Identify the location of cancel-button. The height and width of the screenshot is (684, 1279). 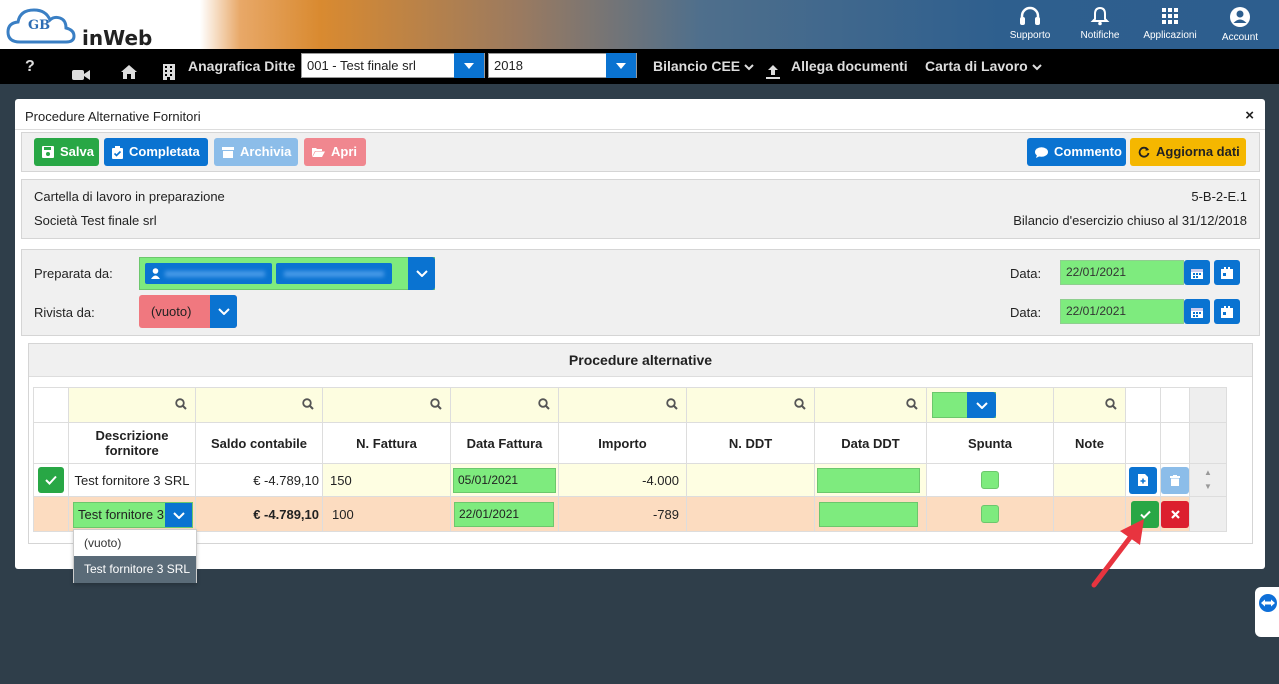
(1175, 514).